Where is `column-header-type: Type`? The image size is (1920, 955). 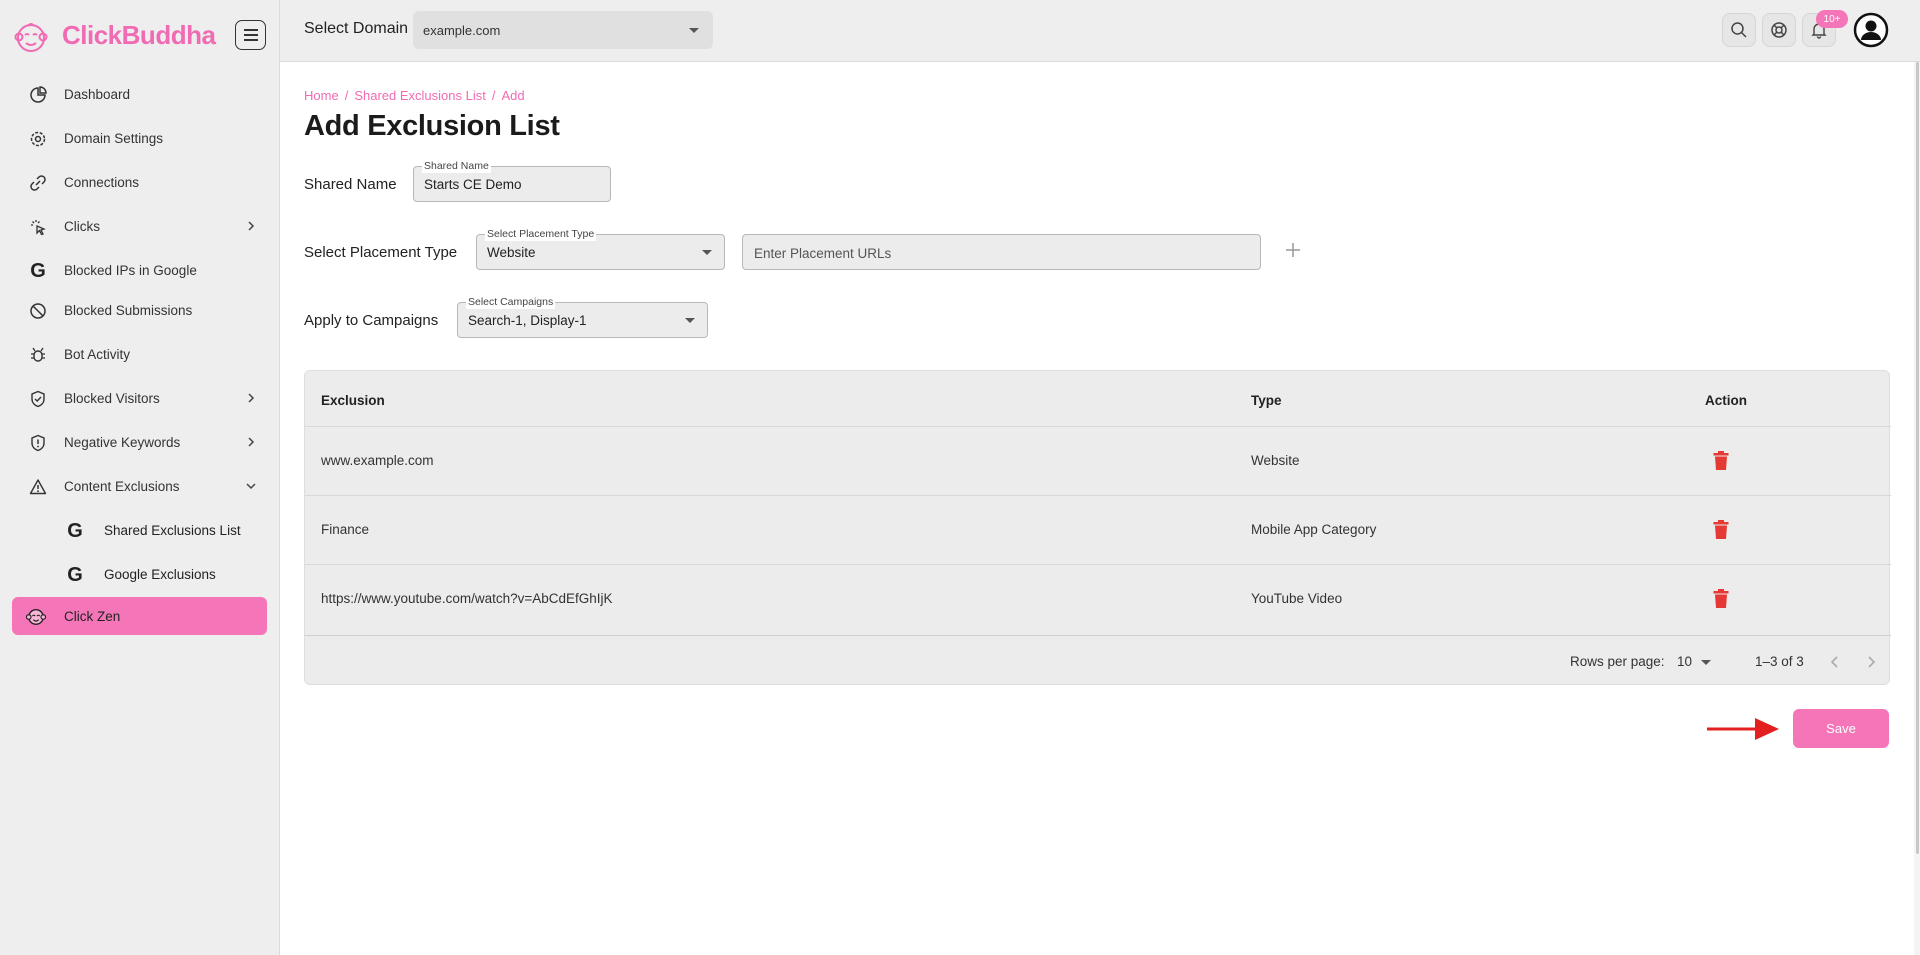
column-header-type: Type is located at coordinates (1266, 400).